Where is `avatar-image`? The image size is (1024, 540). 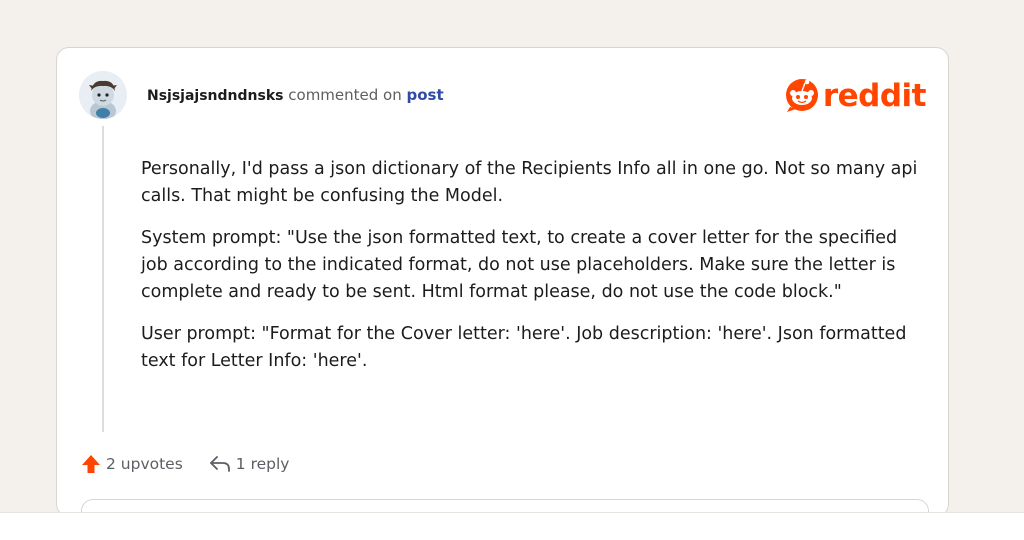 avatar-image is located at coordinates (103, 95).